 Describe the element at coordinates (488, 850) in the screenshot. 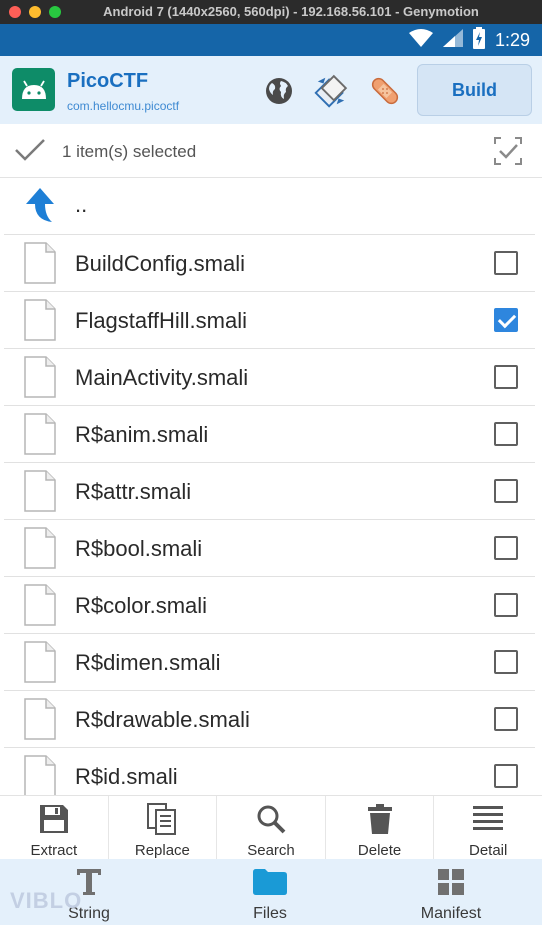

I see `detail-label: Detail` at that location.